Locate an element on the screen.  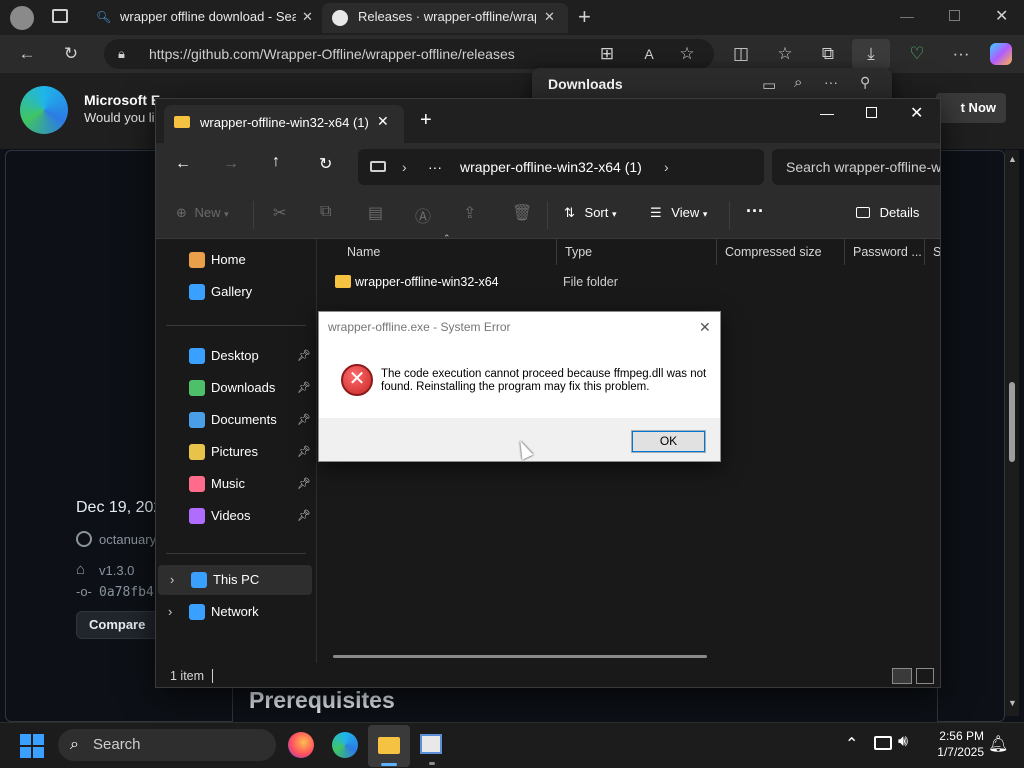
browser-tab-search: 🔍︎ wrapper offline download - Searc ✕ is located at coordinates (204, 18).